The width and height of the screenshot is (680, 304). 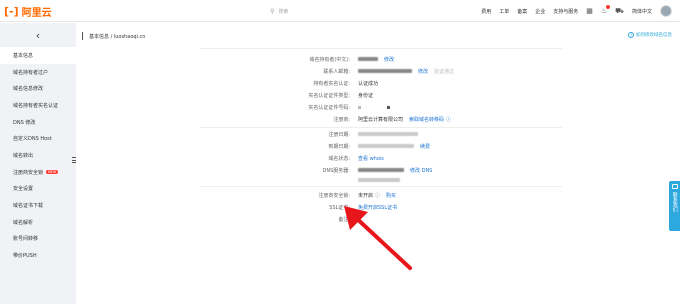 What do you see at coordinates (444, 71) in the screenshot?
I see `verify-status: 验证通过` at bounding box center [444, 71].